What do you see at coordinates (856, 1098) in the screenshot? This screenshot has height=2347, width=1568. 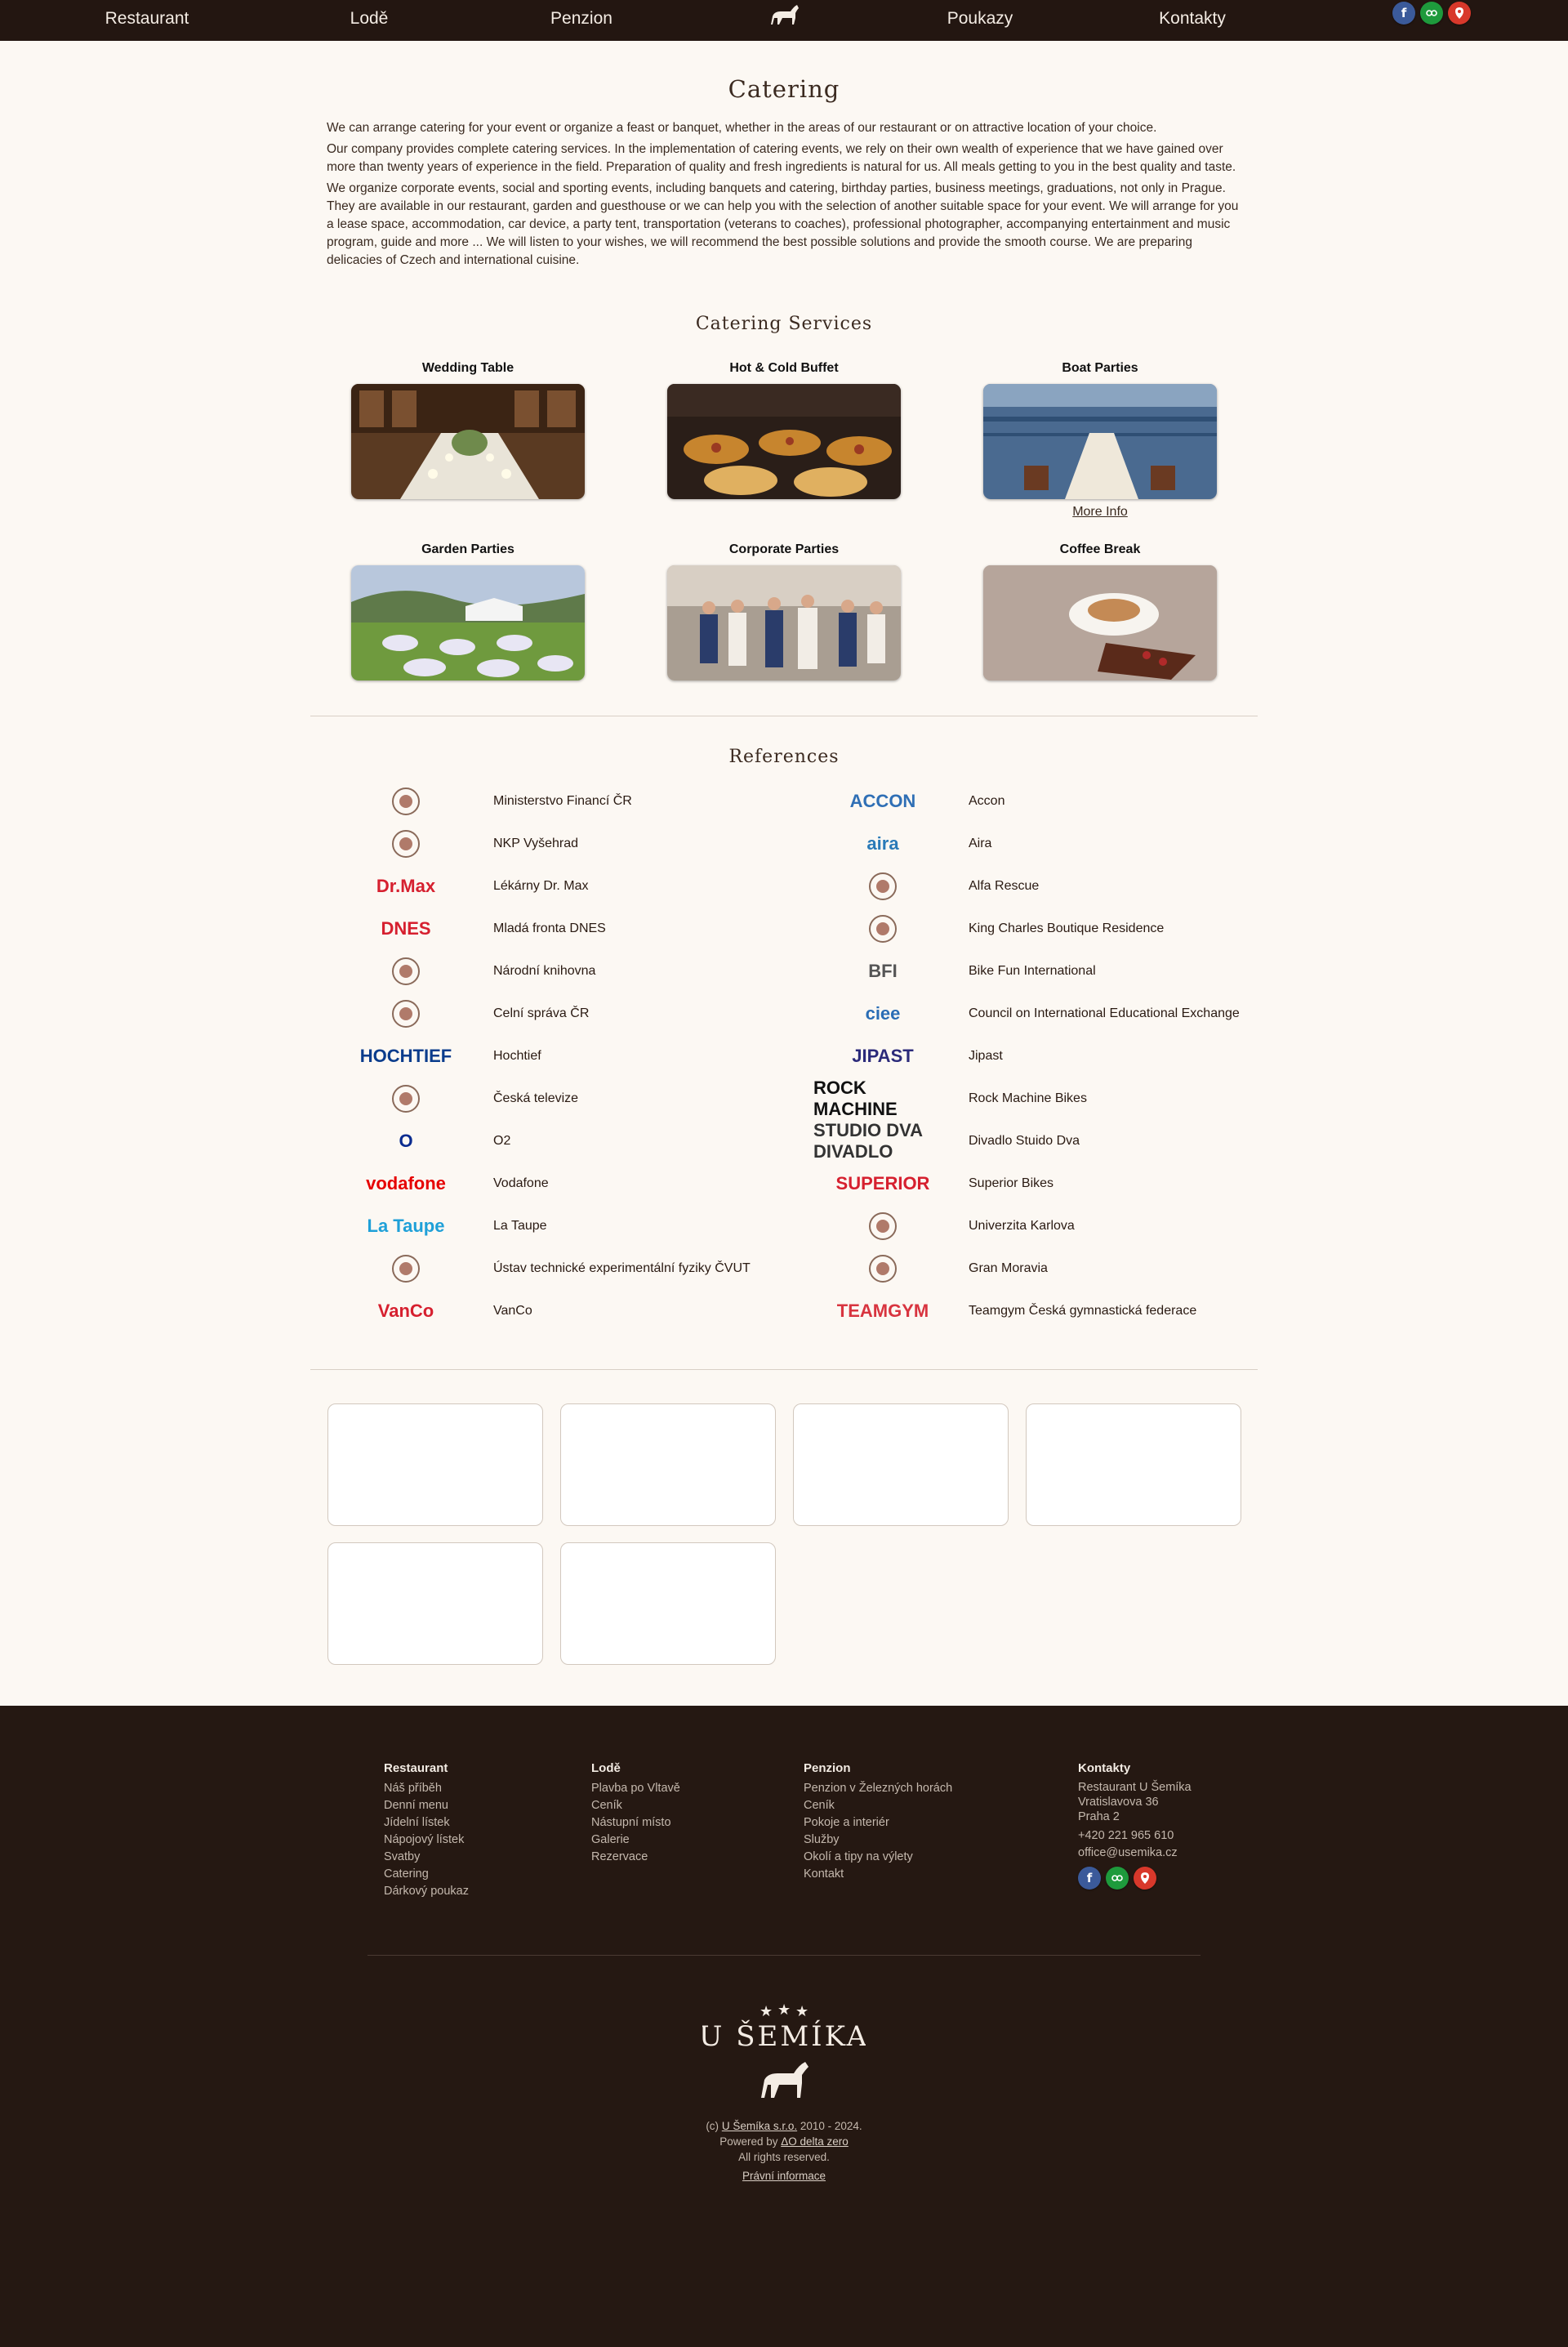 I see `reference-logo-text: ROCK MACHINE` at bounding box center [856, 1098].